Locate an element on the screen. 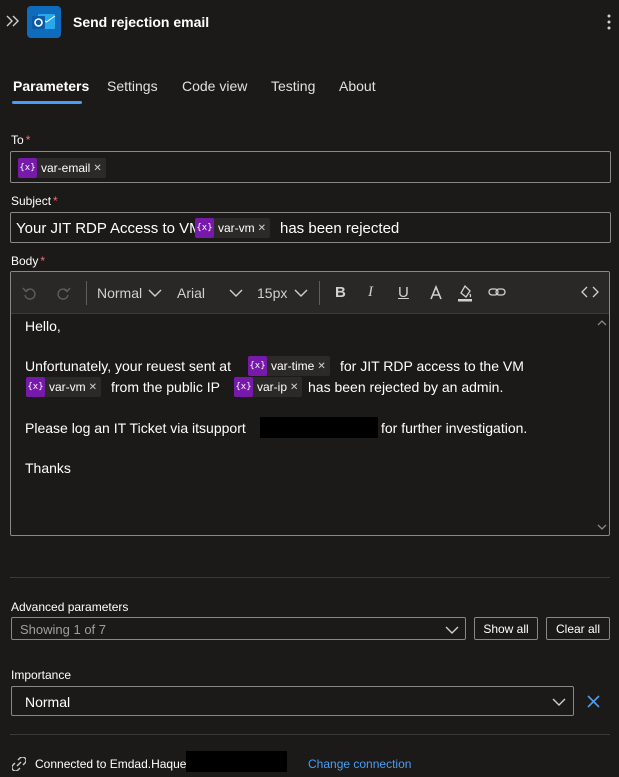  to-field: {x} var-email ✕ is located at coordinates (310, 167).